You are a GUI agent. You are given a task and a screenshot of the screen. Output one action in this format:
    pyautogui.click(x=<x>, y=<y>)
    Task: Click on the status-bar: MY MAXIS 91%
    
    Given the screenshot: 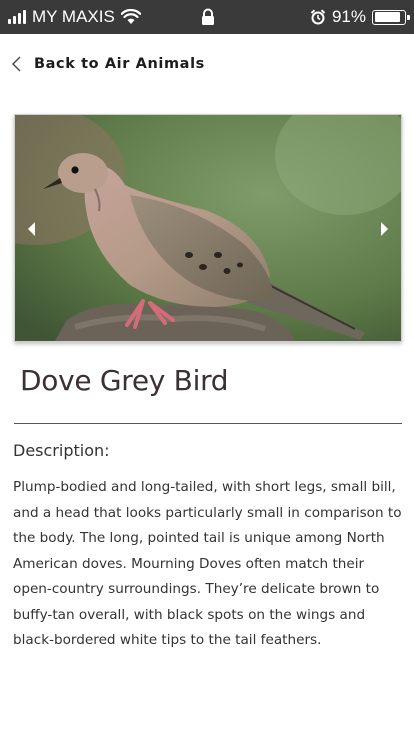 What is the action you would take?
    pyautogui.click(x=207, y=17)
    